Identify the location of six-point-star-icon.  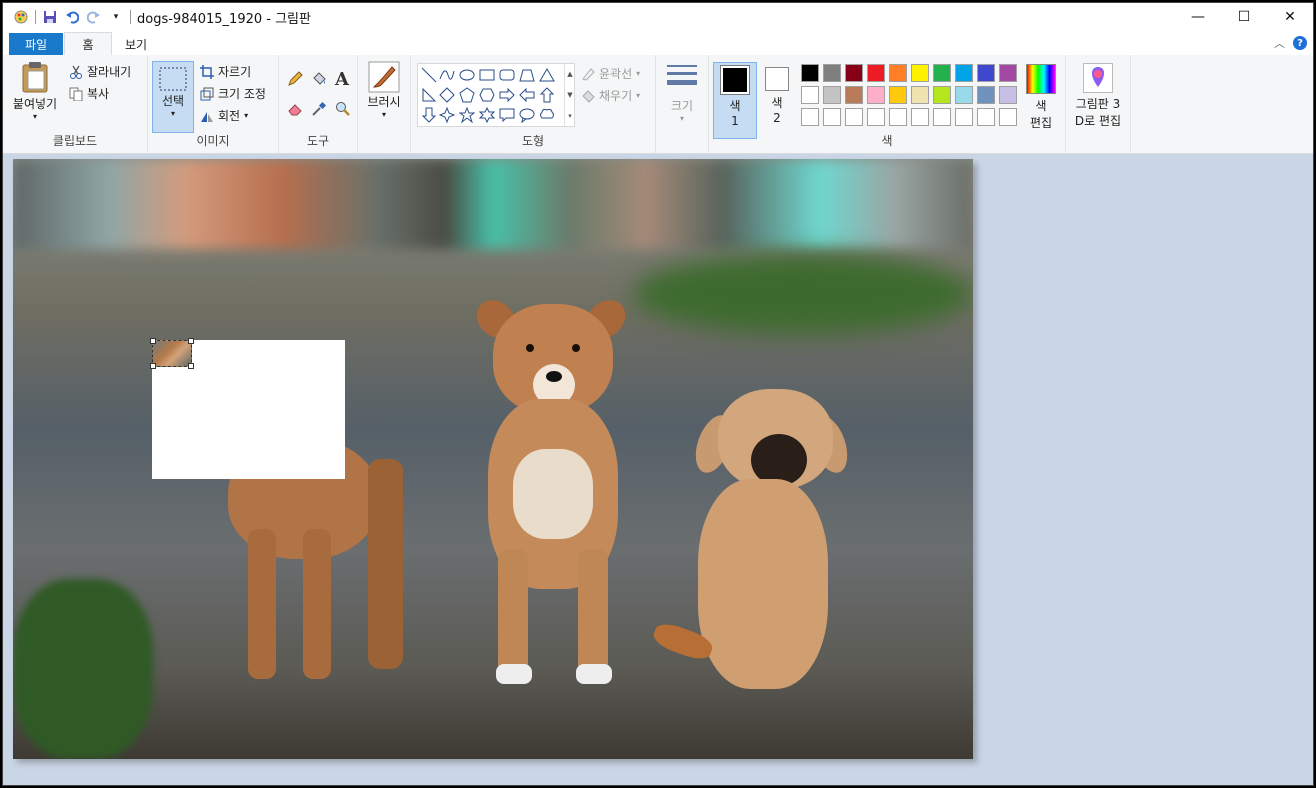
(487, 115).